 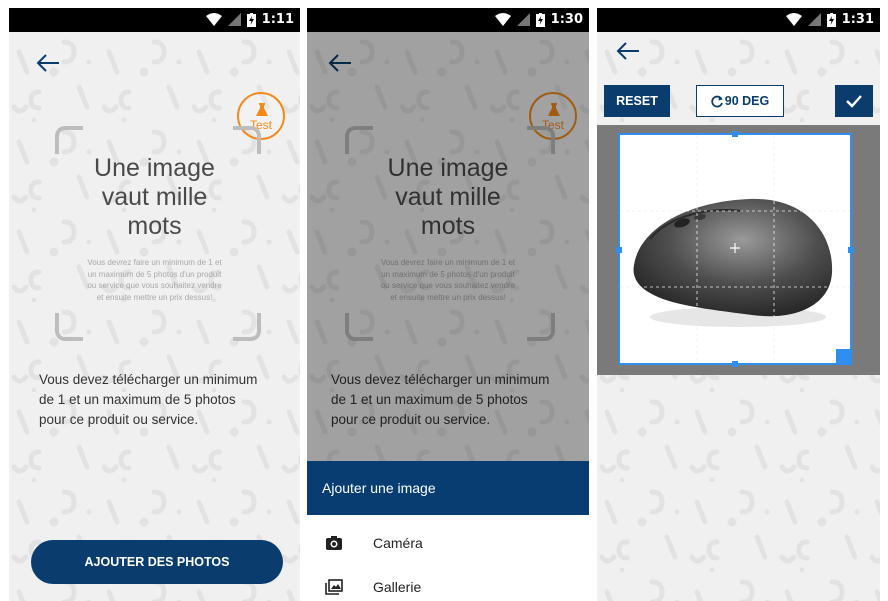 What do you see at coordinates (154, 285) in the screenshot?
I see `description-line: ou service que vous souhaitez vendre` at bounding box center [154, 285].